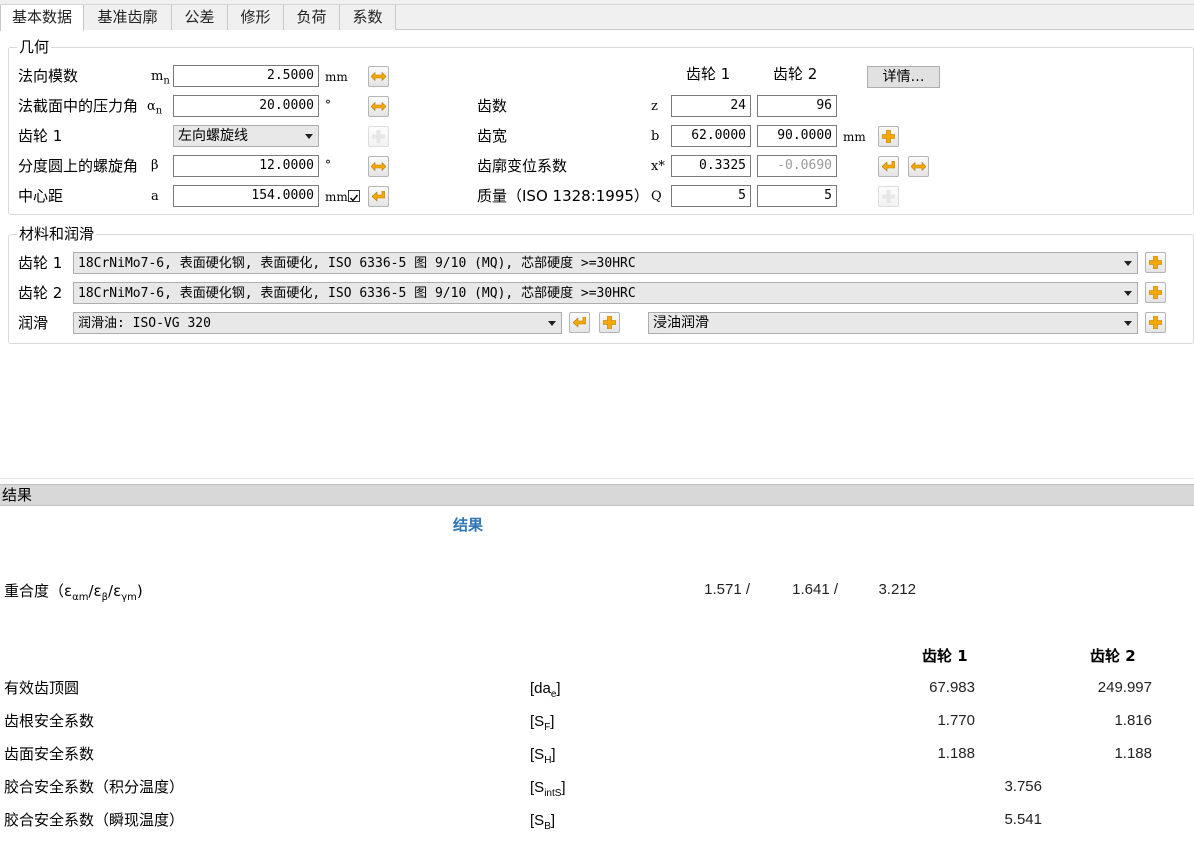 The width and height of the screenshot is (1194, 861). Describe the element at coordinates (727, 589) in the screenshot. I see `contact-ratio-alpha: 1.571 /` at that location.